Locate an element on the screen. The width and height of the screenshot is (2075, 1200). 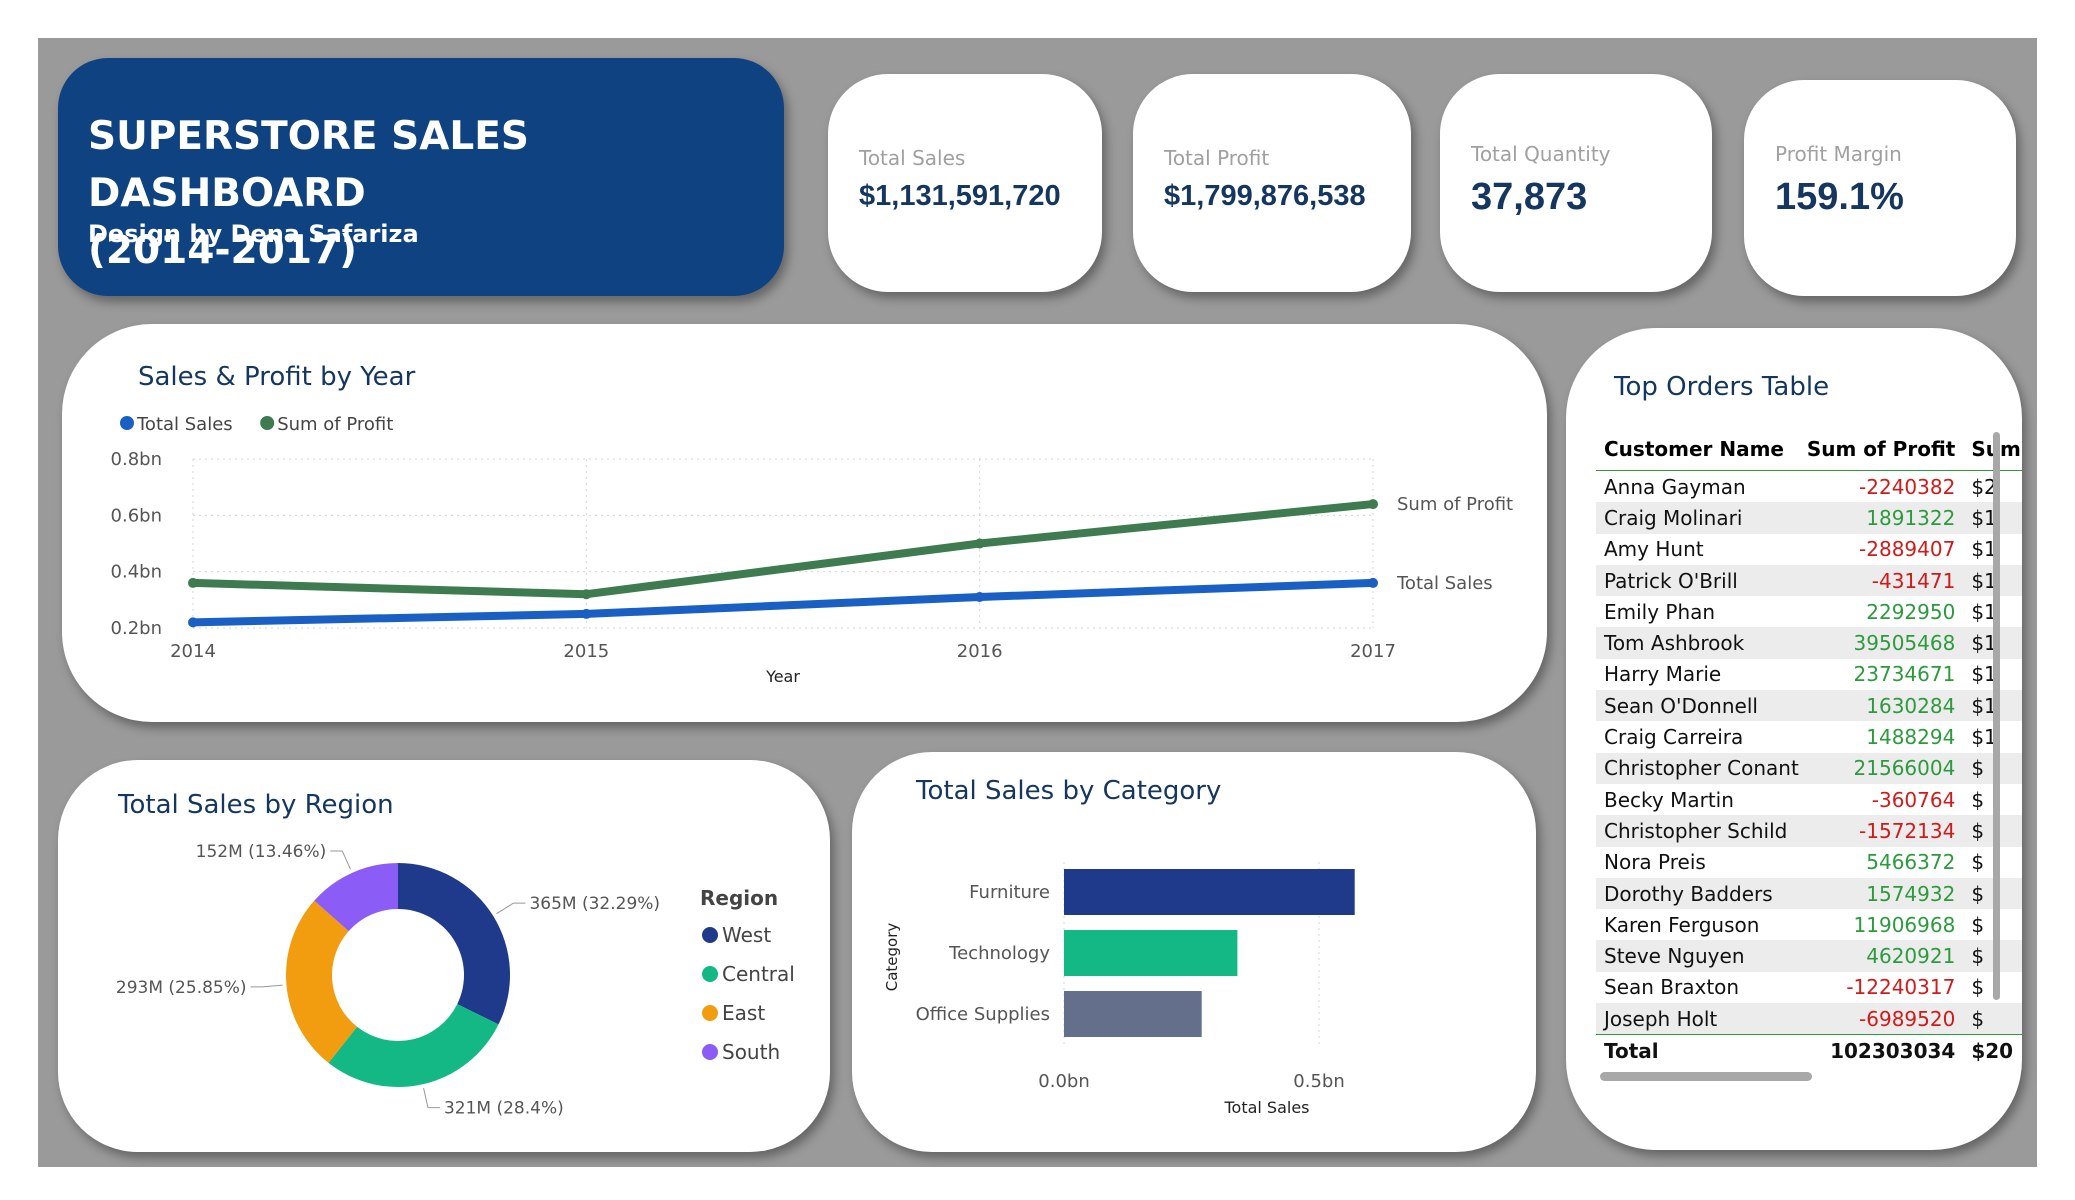
table-row: Christopher Conant 21566004 $ is located at coordinates (1809, 768).